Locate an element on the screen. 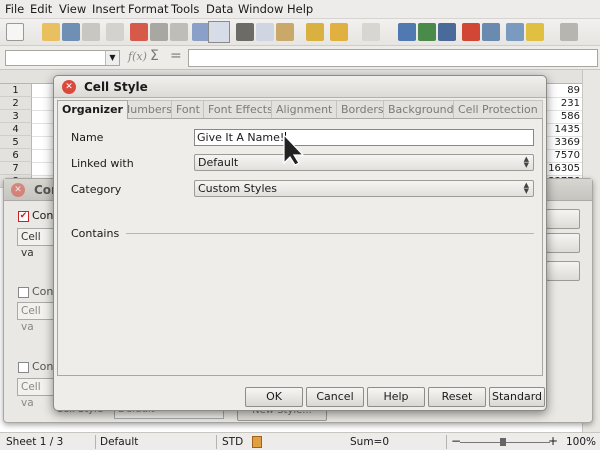 The image size is (600, 450). print-icon is located at coordinates (159, 32).